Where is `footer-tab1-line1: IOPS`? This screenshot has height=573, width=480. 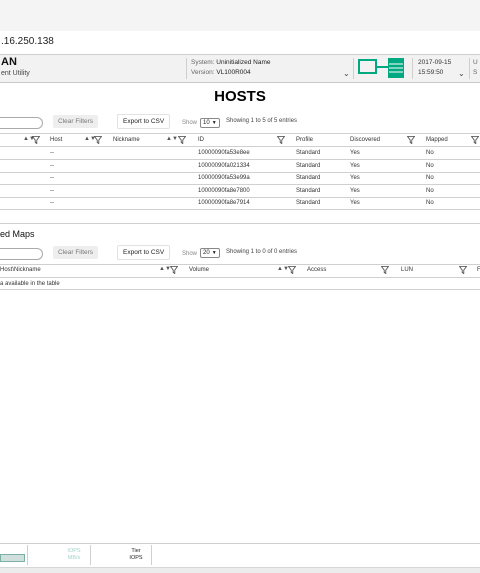
footer-tab1-line1: IOPS is located at coordinates (74, 551).